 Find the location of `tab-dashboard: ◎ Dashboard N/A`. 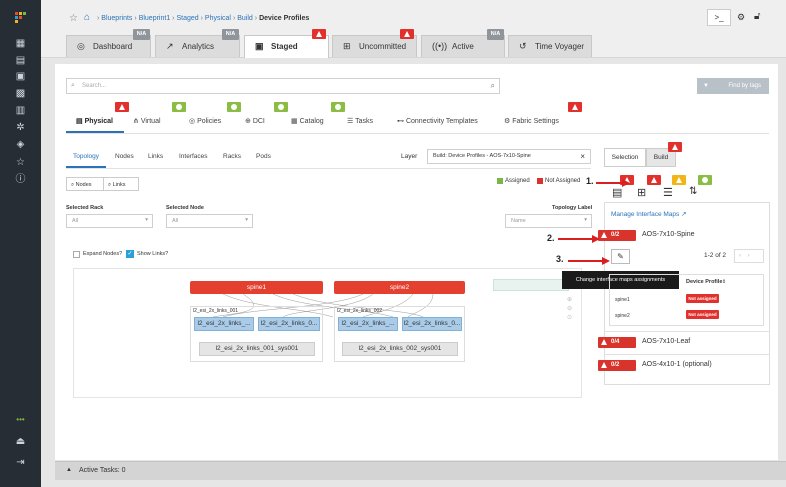

tab-dashboard: ◎ Dashboard N/A is located at coordinates (108, 43).